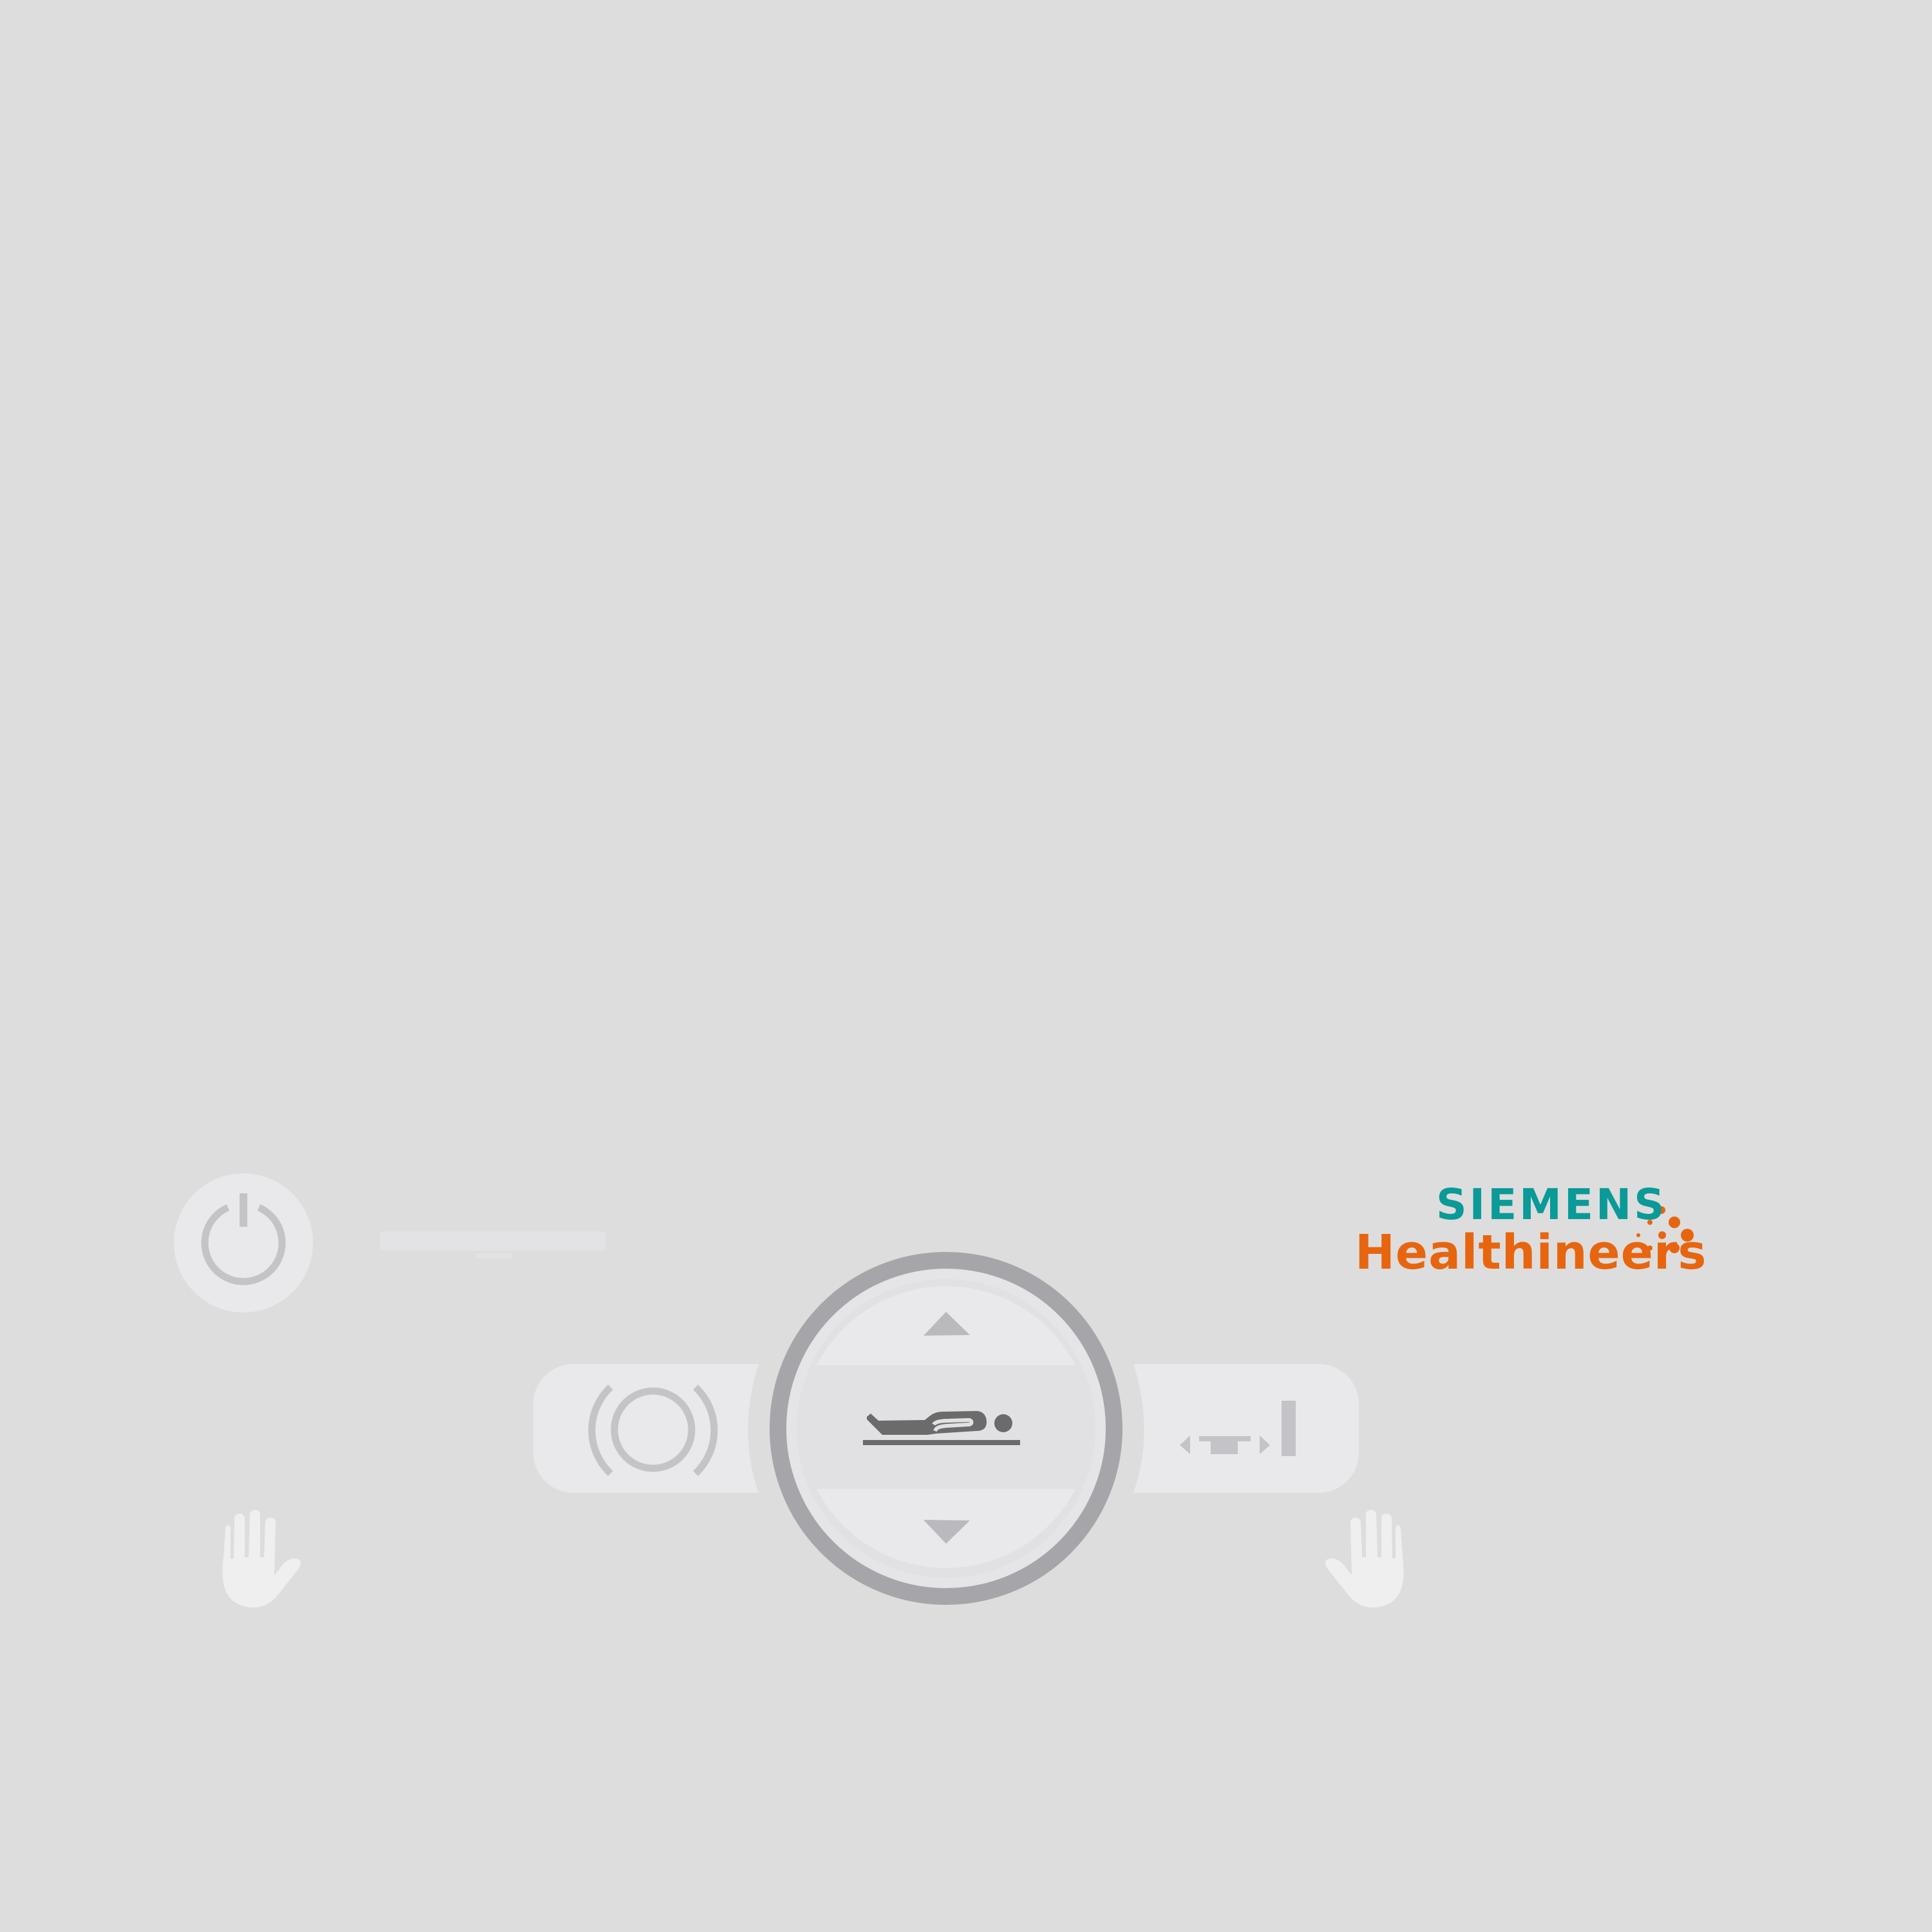  Describe the element at coordinates (1531, 1253) in the screenshot. I see `brand-healthineers: Healthineers` at that location.